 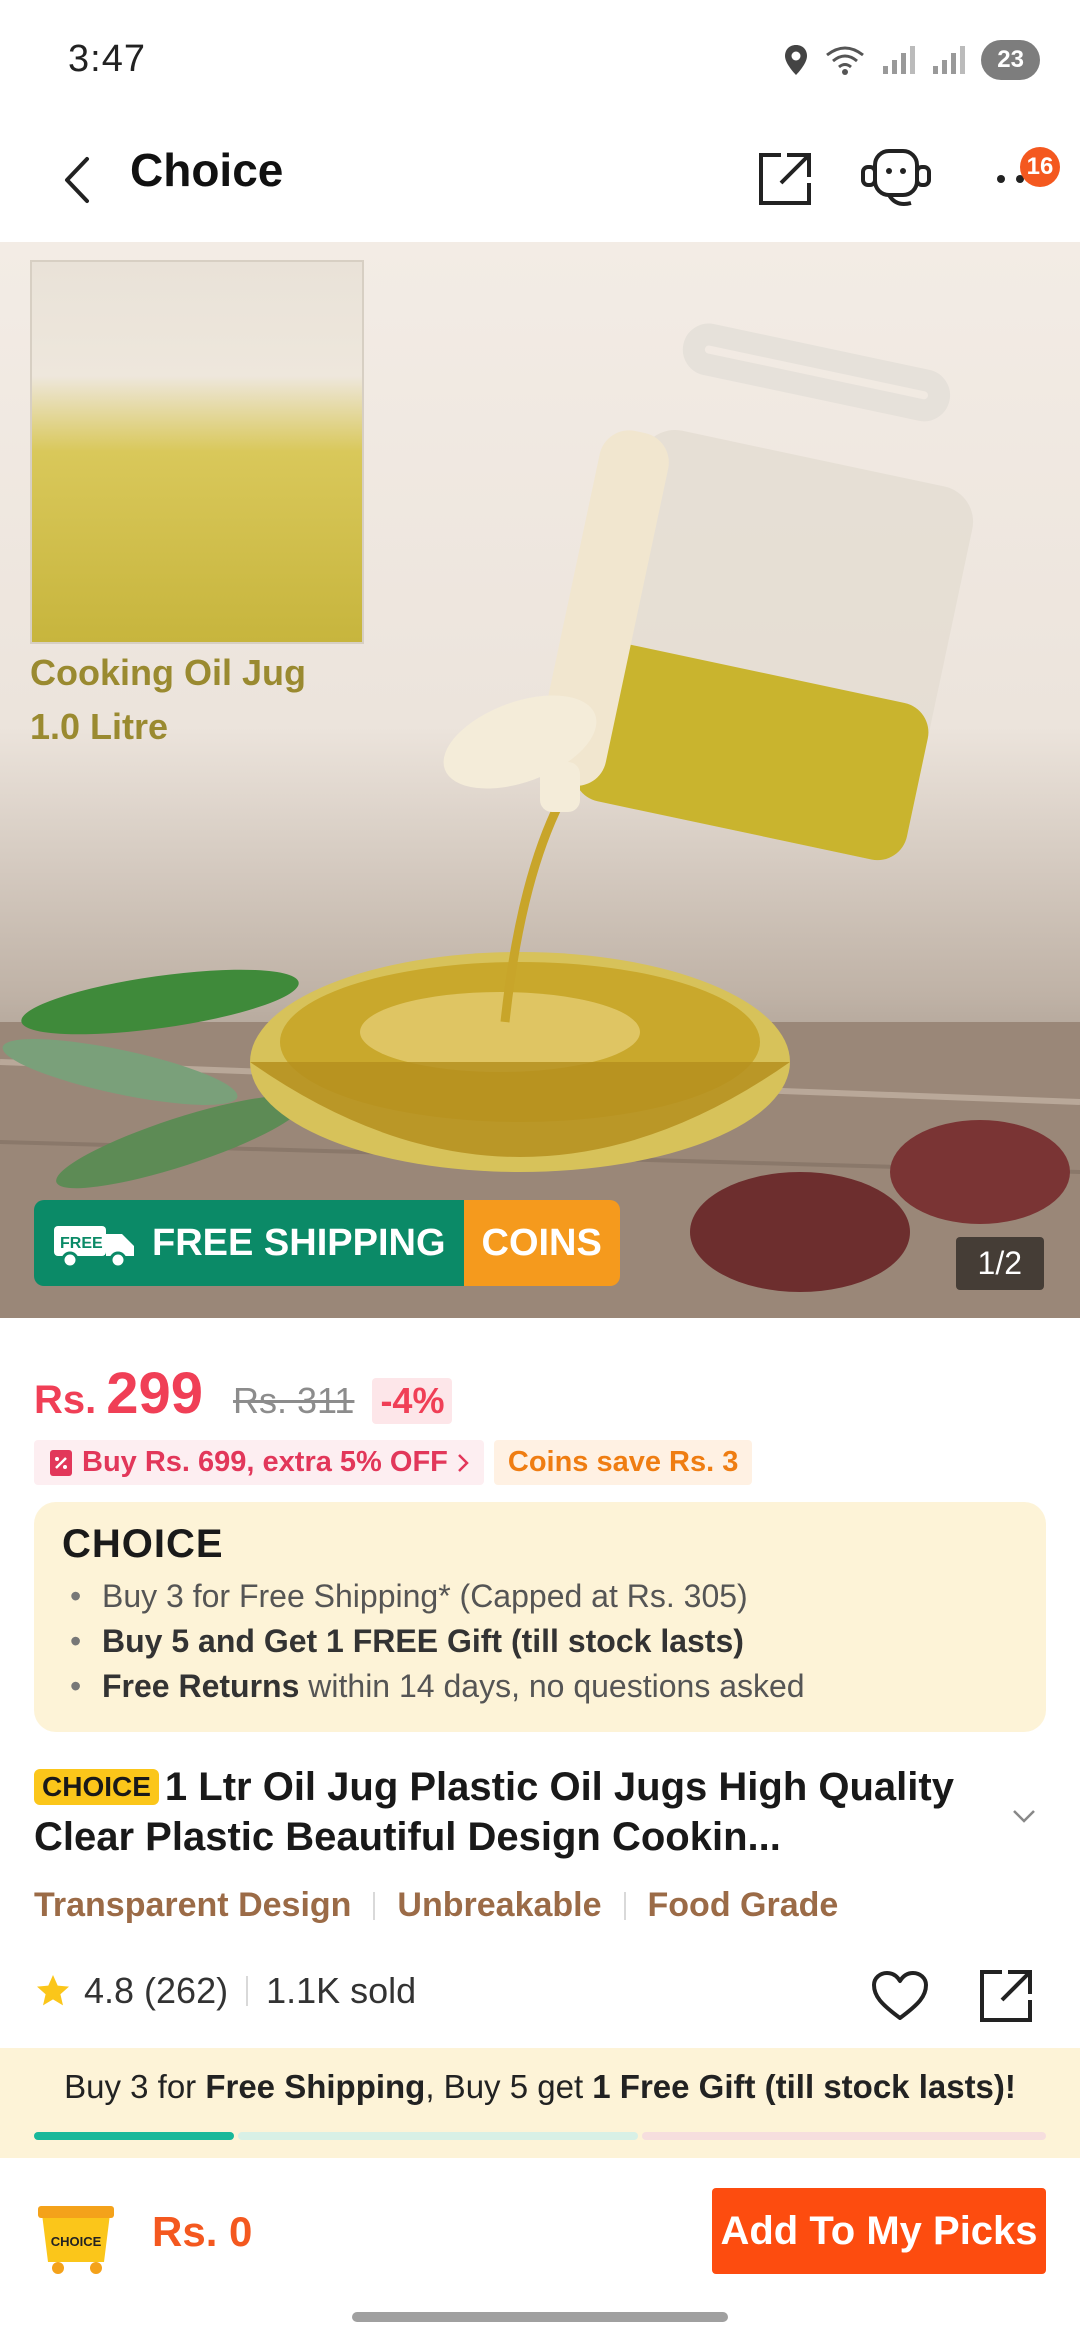 I want to click on chevron-right-icon, so click(x=463, y=1462).